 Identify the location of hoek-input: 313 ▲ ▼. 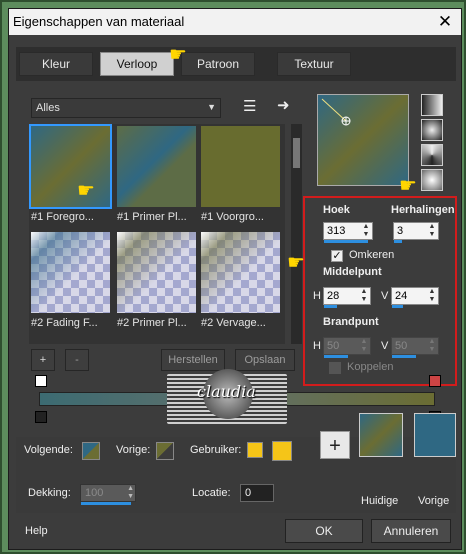
(348, 232).